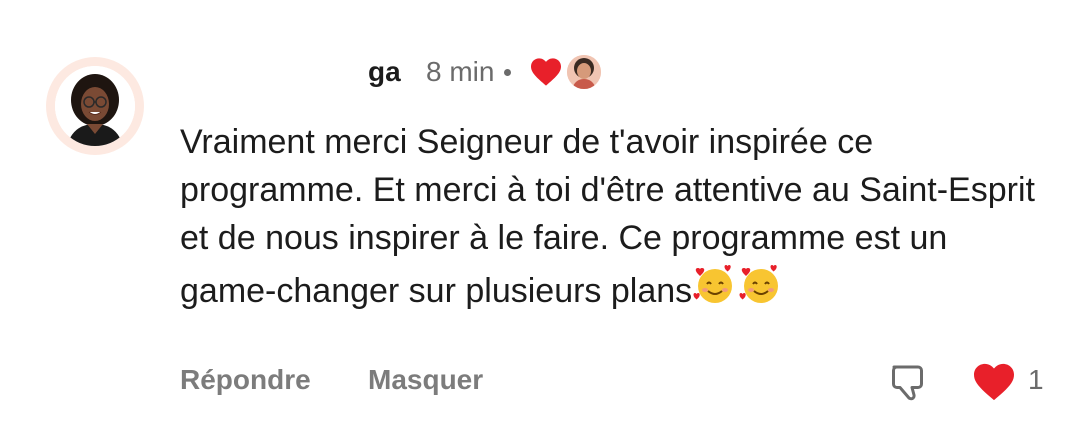 The width and height of the screenshot is (1080, 445). Describe the element at coordinates (613, 382) in the screenshot. I see `comment-actions: Répondre Masquer 1` at that location.